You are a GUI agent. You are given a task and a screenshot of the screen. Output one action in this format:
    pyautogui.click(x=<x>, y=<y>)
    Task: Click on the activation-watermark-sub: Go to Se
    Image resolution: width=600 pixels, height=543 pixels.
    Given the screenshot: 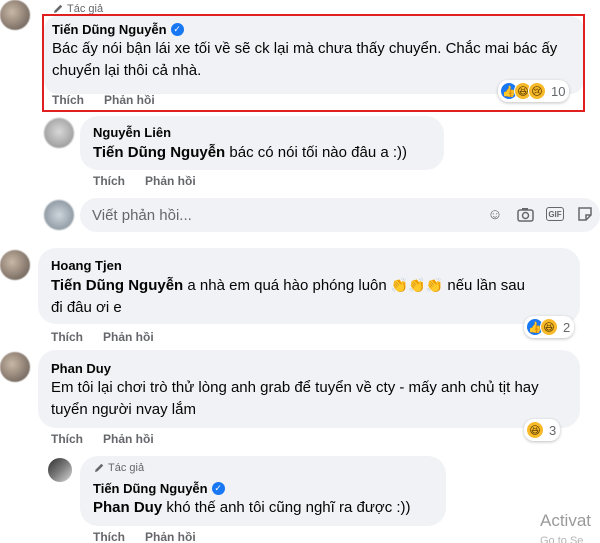 What is the action you would take?
    pyautogui.click(x=562, y=539)
    